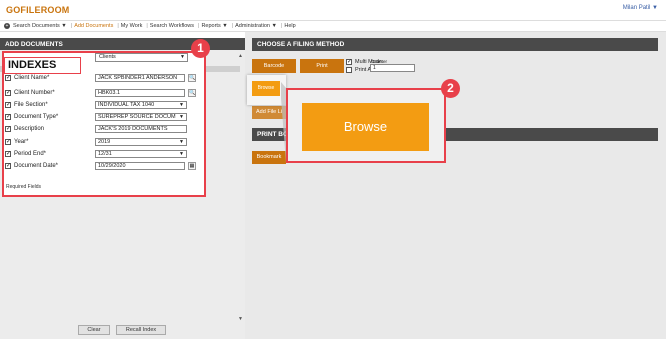 Image resolution: width=666 pixels, height=339 pixels. What do you see at coordinates (200, 48) in the screenshot?
I see `step-badge-1: 1` at bounding box center [200, 48].